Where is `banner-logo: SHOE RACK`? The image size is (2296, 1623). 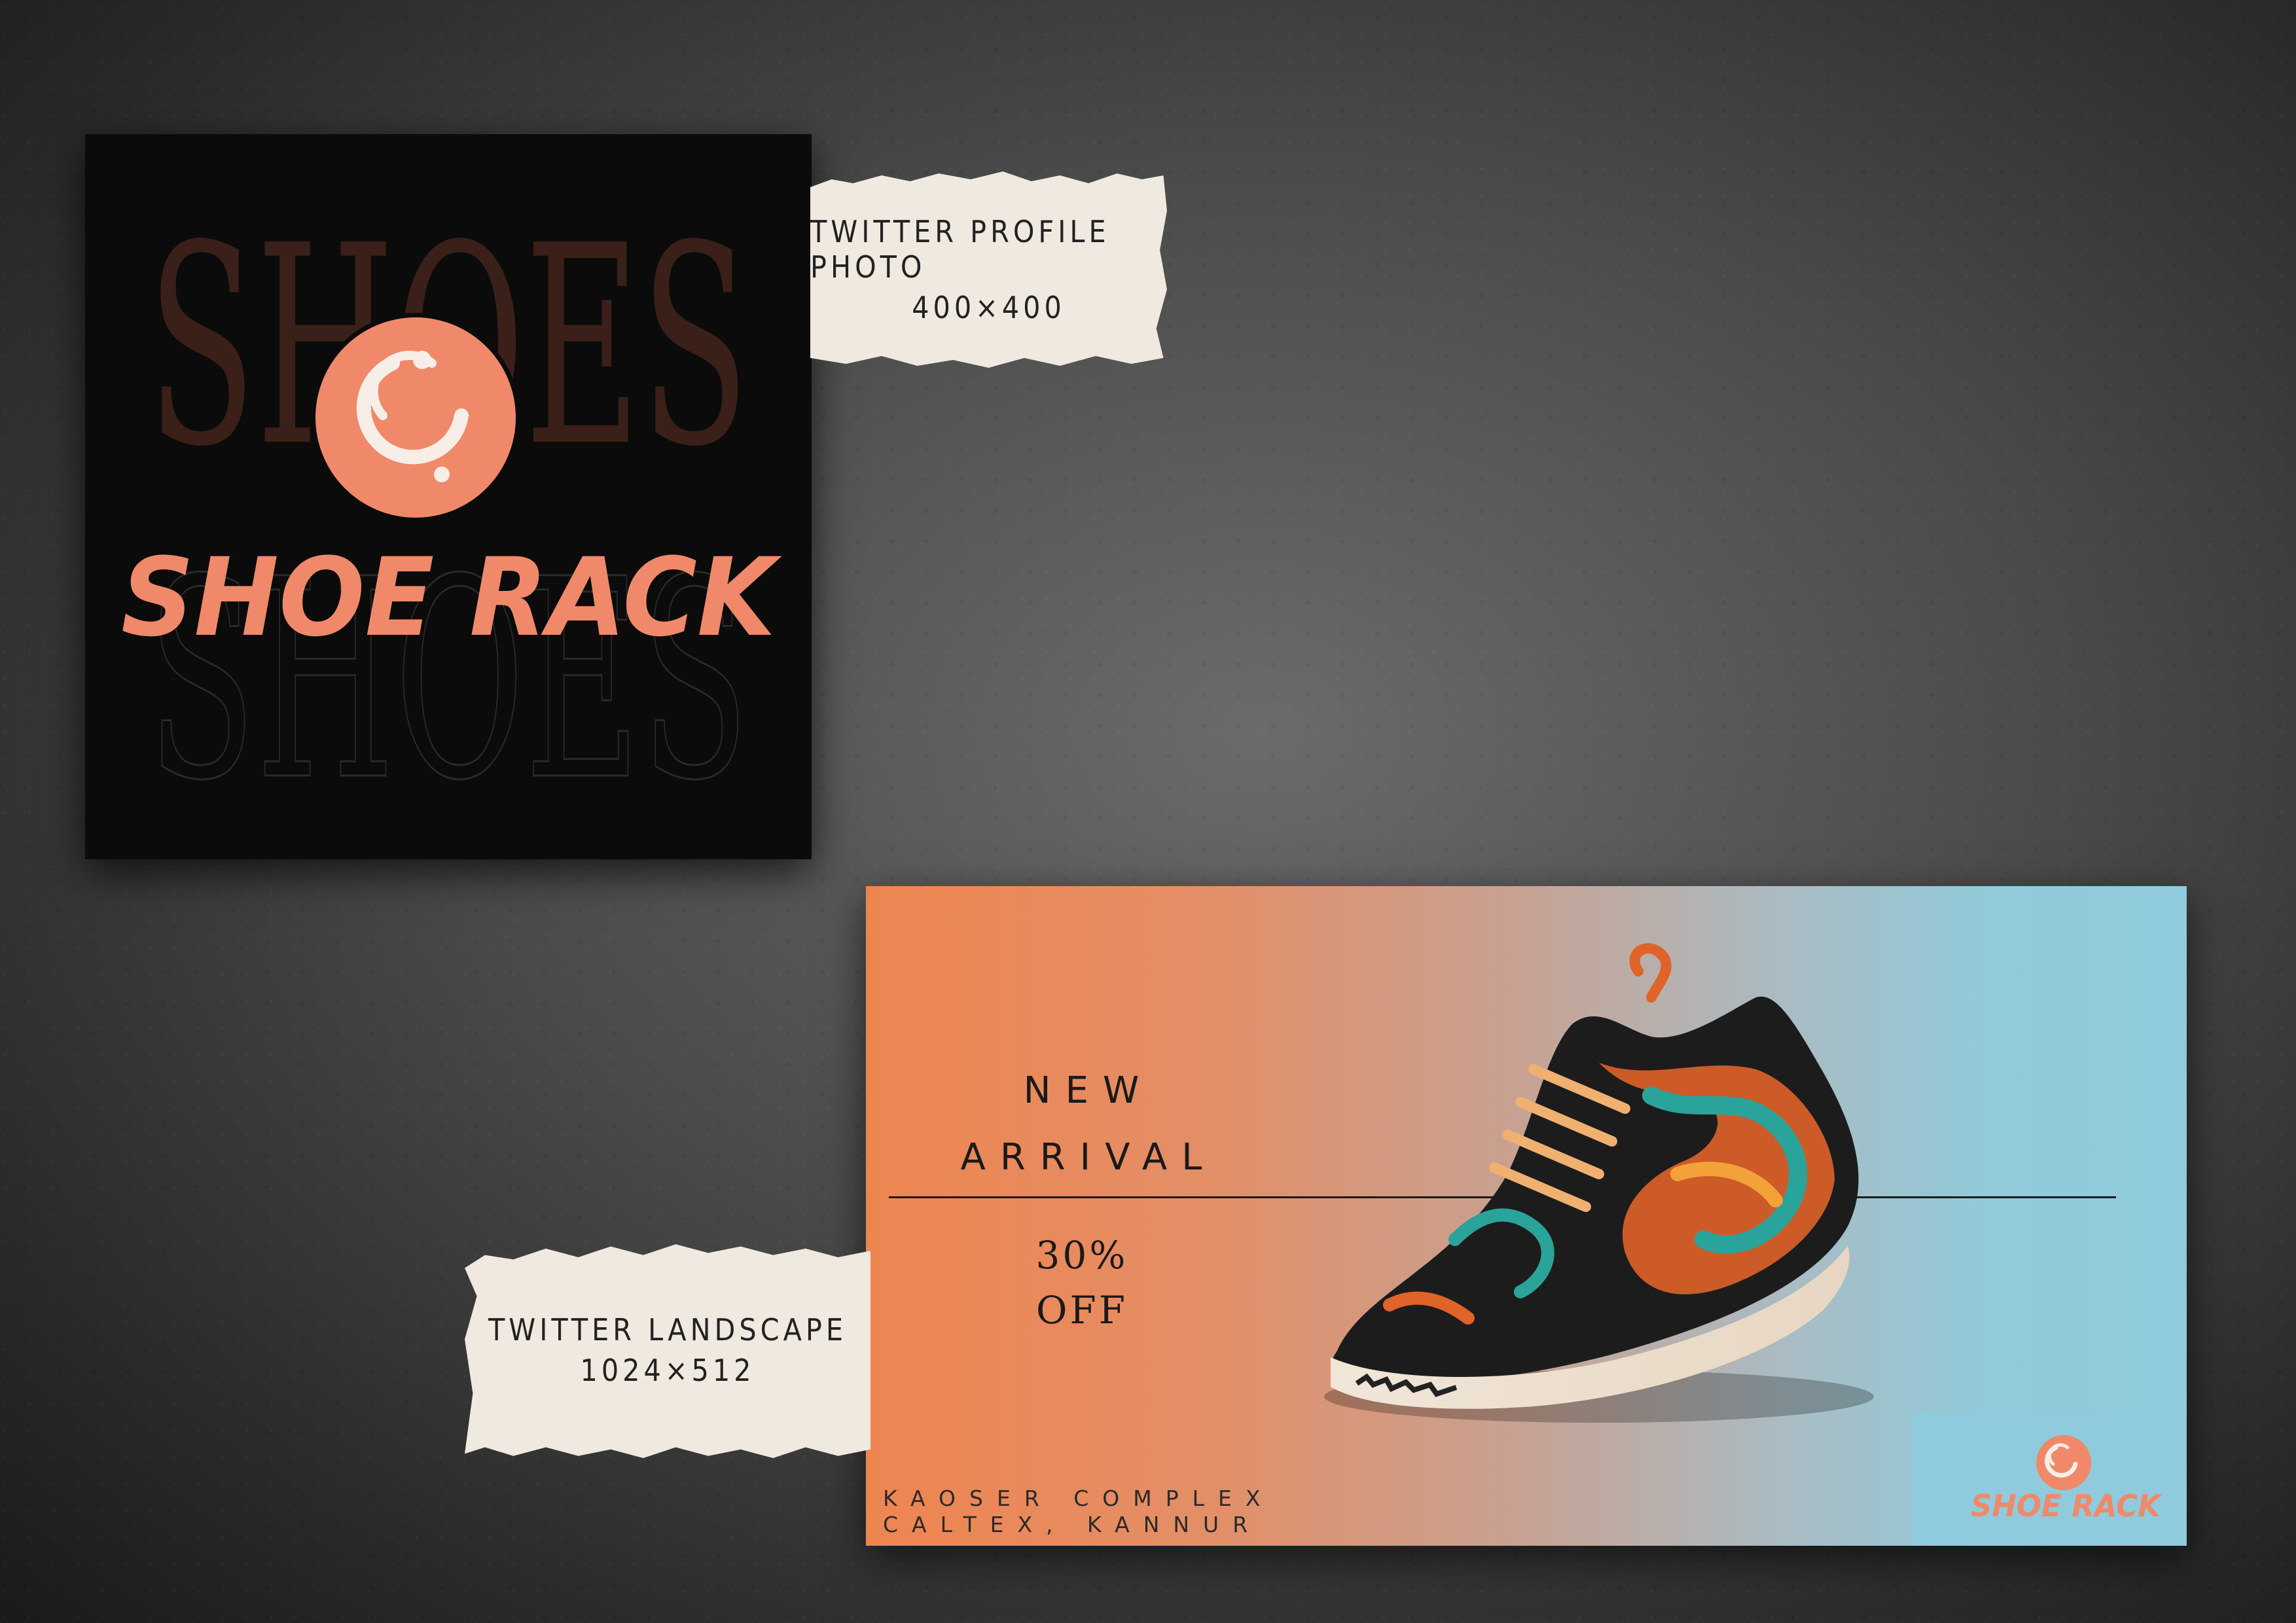 banner-logo: SHOE RACK is located at coordinates (2066, 1479).